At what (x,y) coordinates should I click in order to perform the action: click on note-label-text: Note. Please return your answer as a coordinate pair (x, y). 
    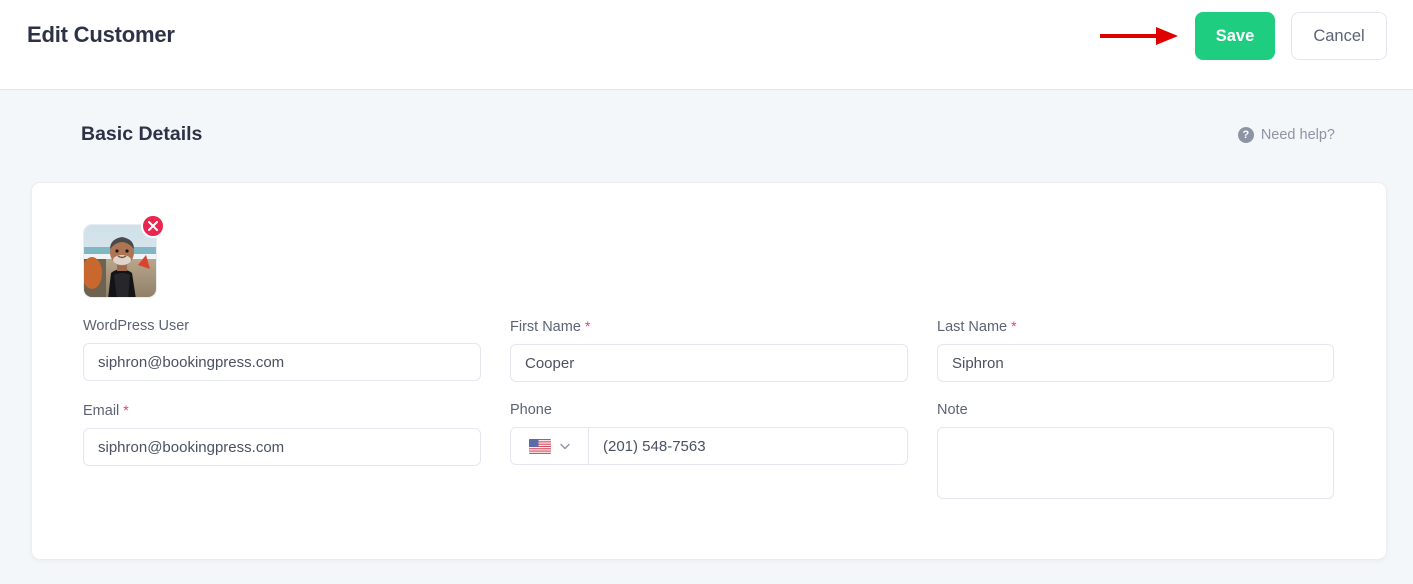
    Looking at the image, I should click on (952, 410).